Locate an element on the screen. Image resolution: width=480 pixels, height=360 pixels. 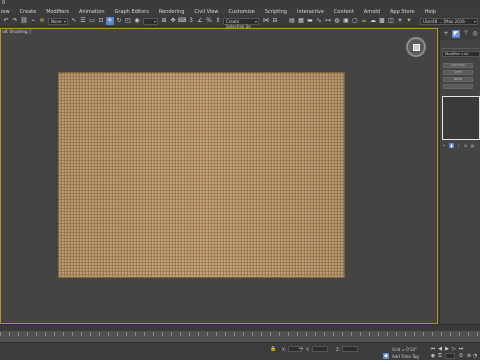
previous-frame-icon: ◀ is located at coordinates (440, 349).